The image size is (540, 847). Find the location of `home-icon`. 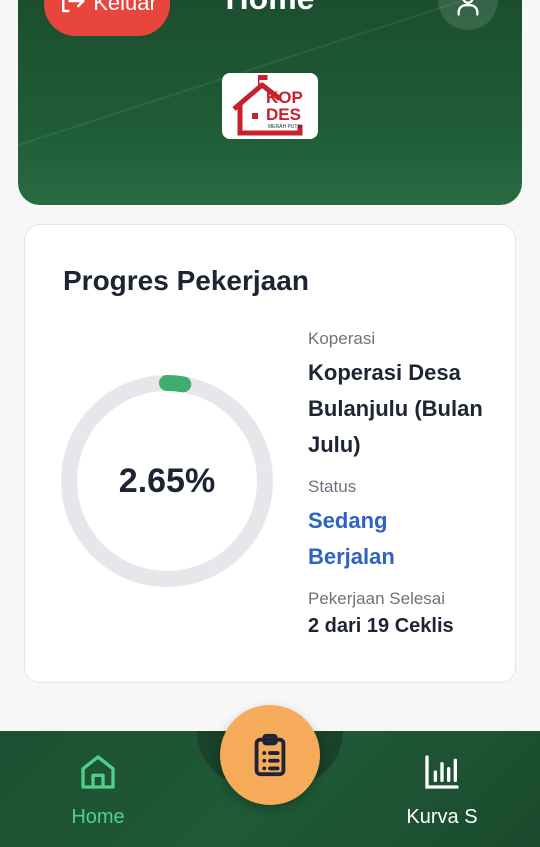

home-icon is located at coordinates (98, 772).